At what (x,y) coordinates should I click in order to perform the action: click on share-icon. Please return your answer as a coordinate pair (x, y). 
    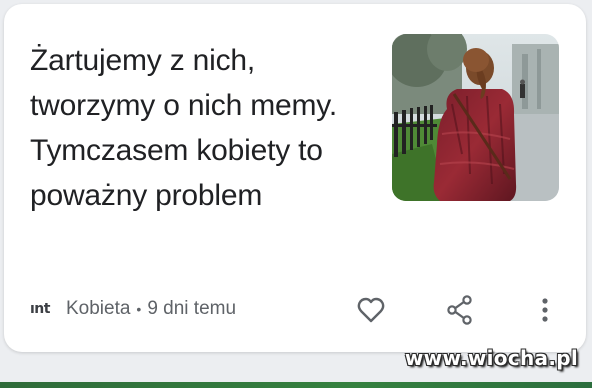
    Looking at the image, I should click on (459, 310).